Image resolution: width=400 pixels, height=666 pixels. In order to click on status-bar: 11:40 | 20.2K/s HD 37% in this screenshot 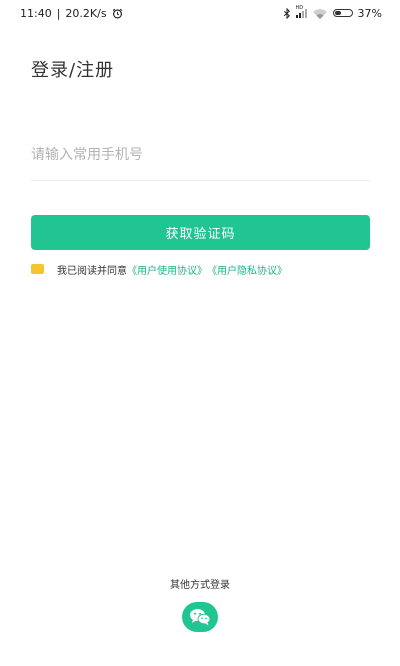, I will do `click(200, 13)`.